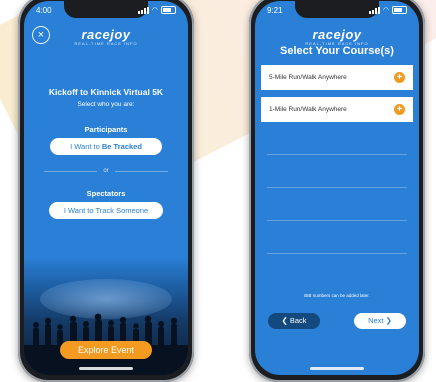  What do you see at coordinates (121, 146) in the screenshot?
I see `be-tracked-bold: Be Tracked` at bounding box center [121, 146].